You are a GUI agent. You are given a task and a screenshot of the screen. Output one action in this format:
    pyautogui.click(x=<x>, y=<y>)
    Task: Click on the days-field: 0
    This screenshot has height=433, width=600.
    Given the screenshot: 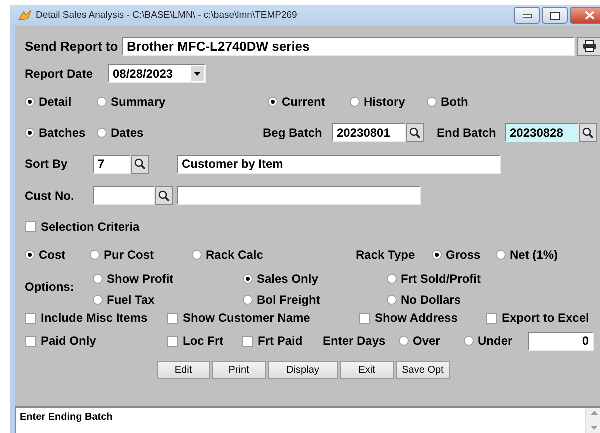 What is the action you would take?
    pyautogui.click(x=561, y=341)
    